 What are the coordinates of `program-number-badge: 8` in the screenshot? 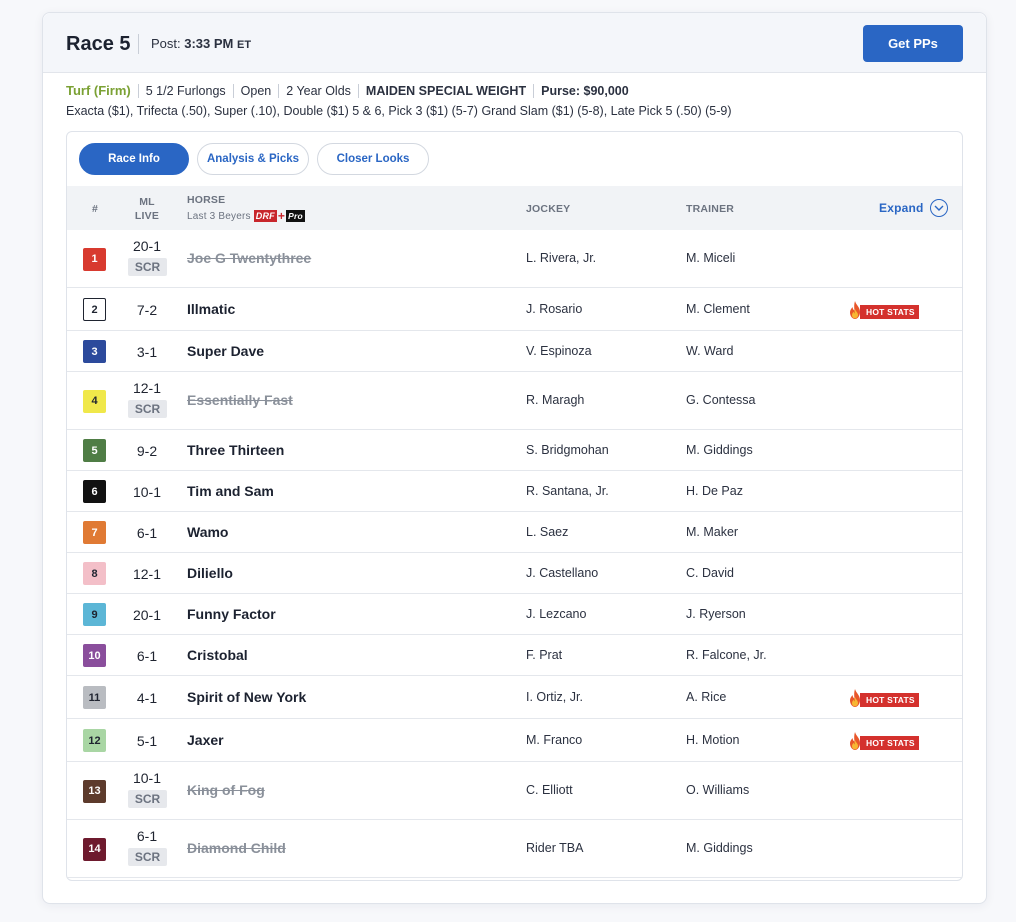 It's located at (94, 573).